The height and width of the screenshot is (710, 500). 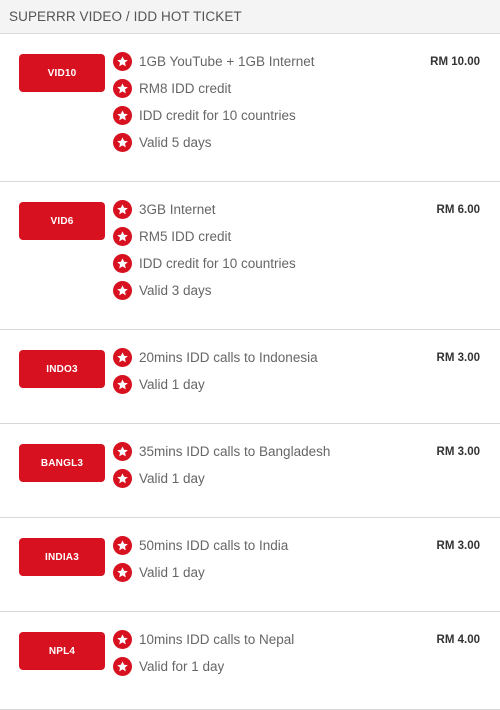 I want to click on plan-price: RM 6.00, so click(x=458, y=210).